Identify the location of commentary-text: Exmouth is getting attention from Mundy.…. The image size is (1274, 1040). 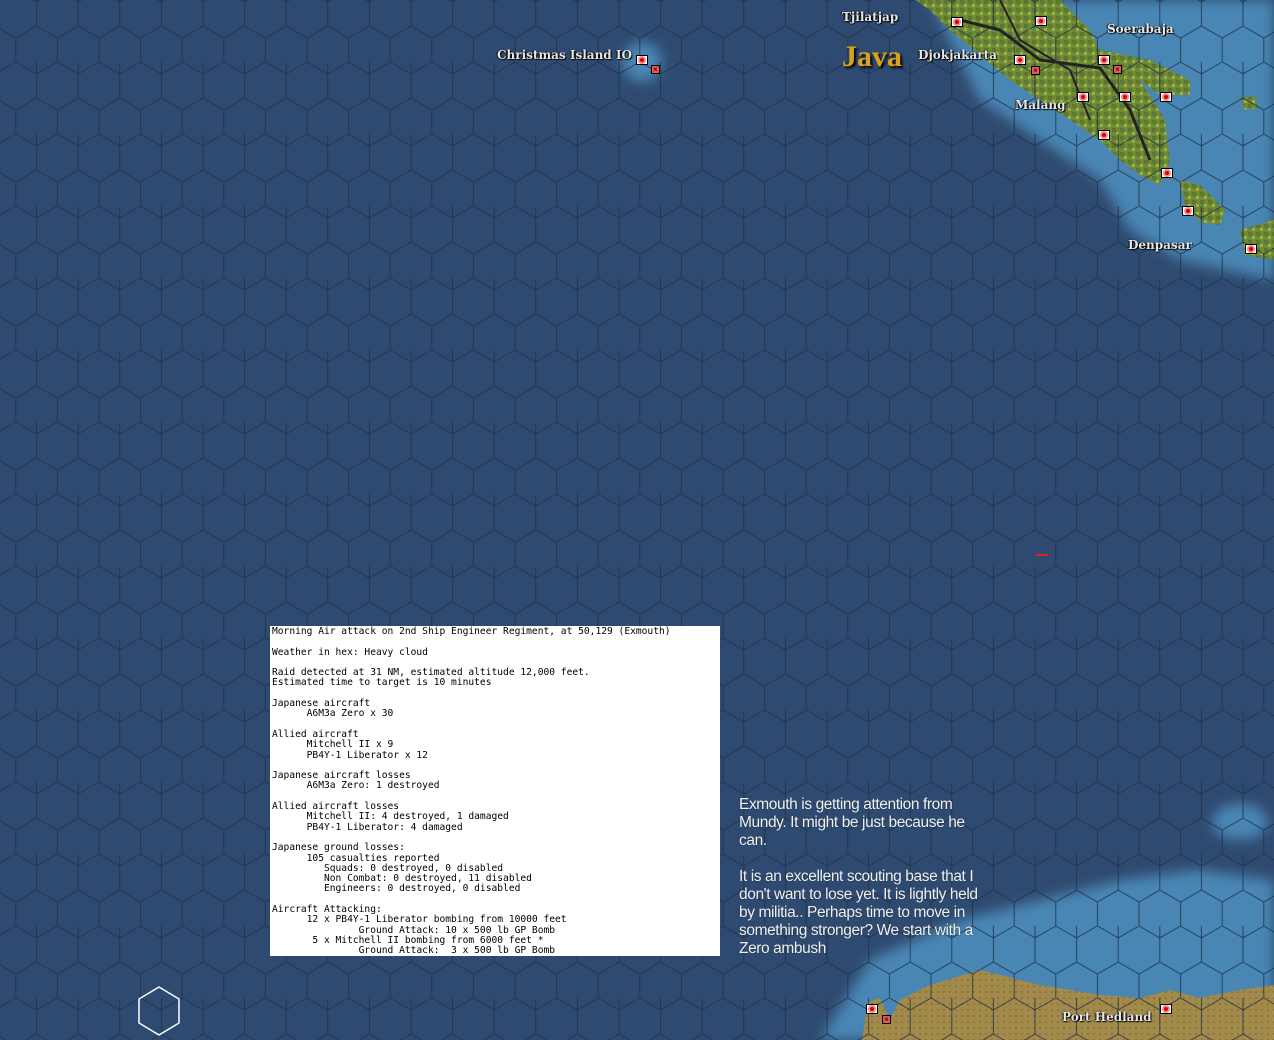
(867, 886).